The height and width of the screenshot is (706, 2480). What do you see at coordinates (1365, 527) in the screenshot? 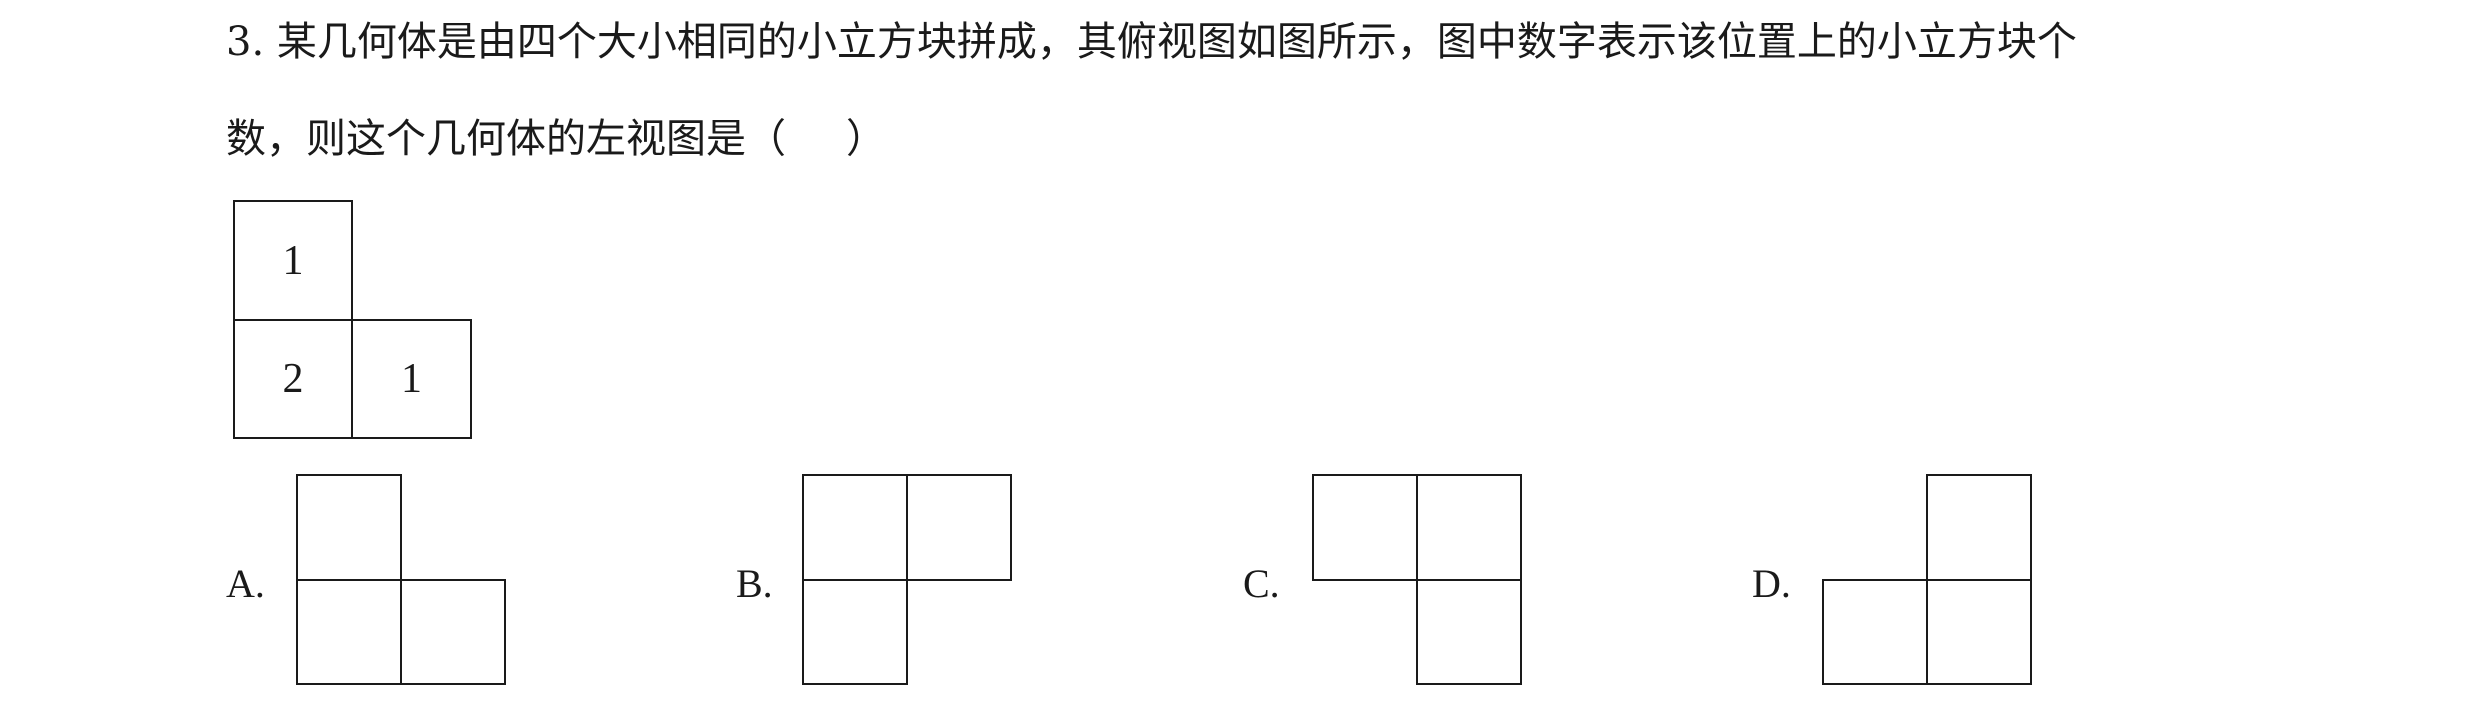
I see `option-c-square-top-left` at bounding box center [1365, 527].